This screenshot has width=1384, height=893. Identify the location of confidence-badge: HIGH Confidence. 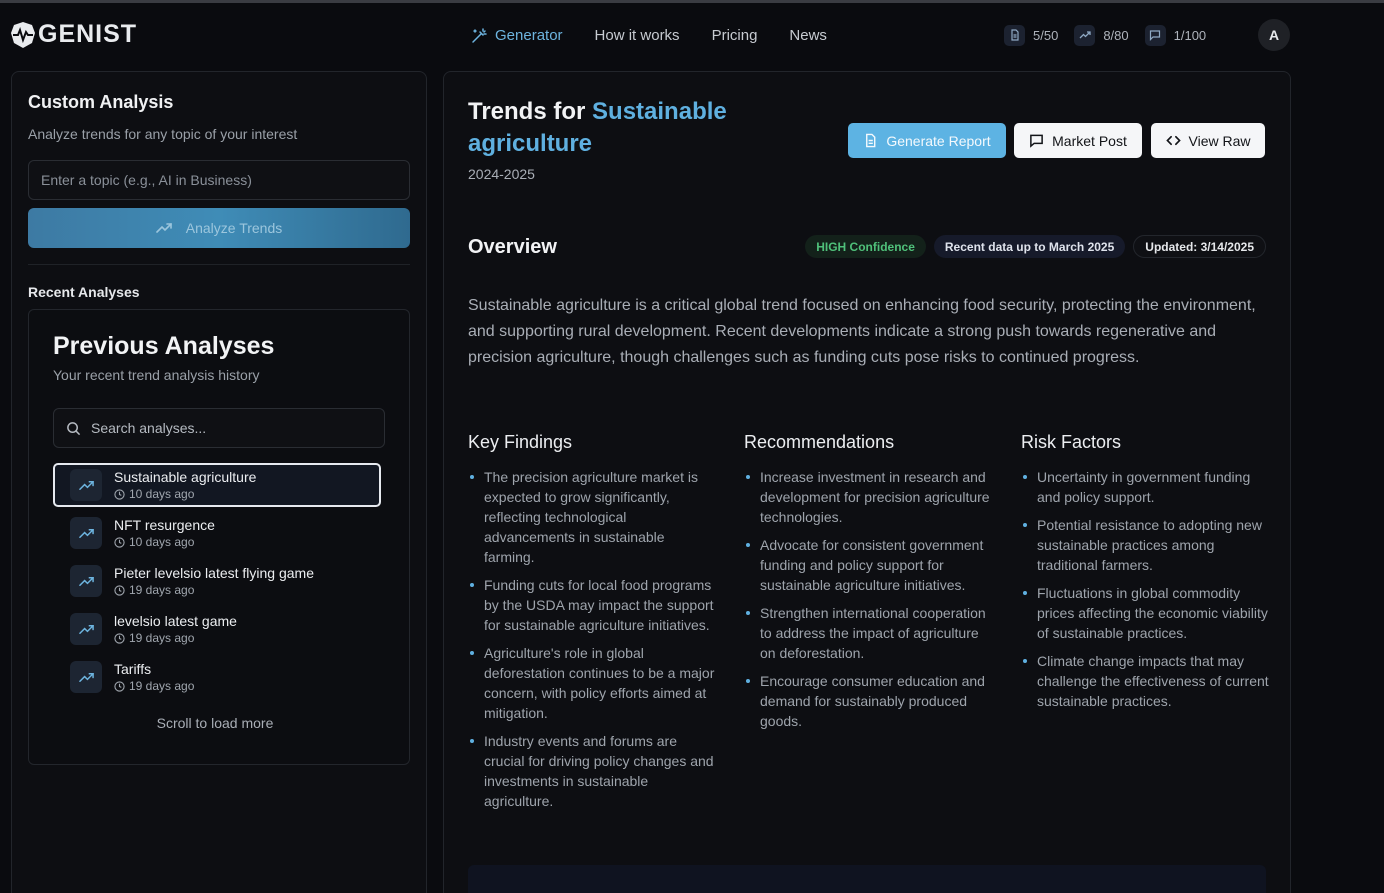
(865, 246).